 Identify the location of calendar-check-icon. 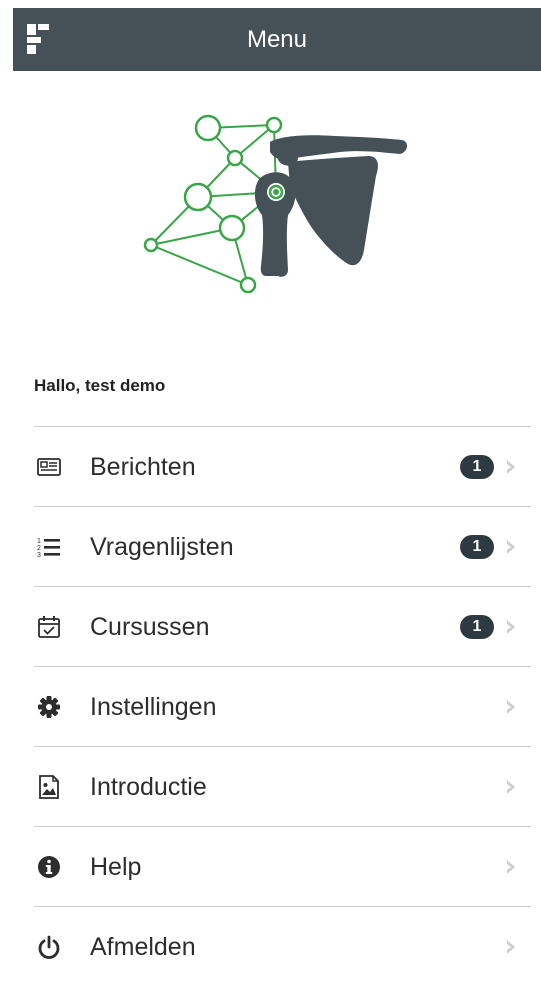
(49, 627).